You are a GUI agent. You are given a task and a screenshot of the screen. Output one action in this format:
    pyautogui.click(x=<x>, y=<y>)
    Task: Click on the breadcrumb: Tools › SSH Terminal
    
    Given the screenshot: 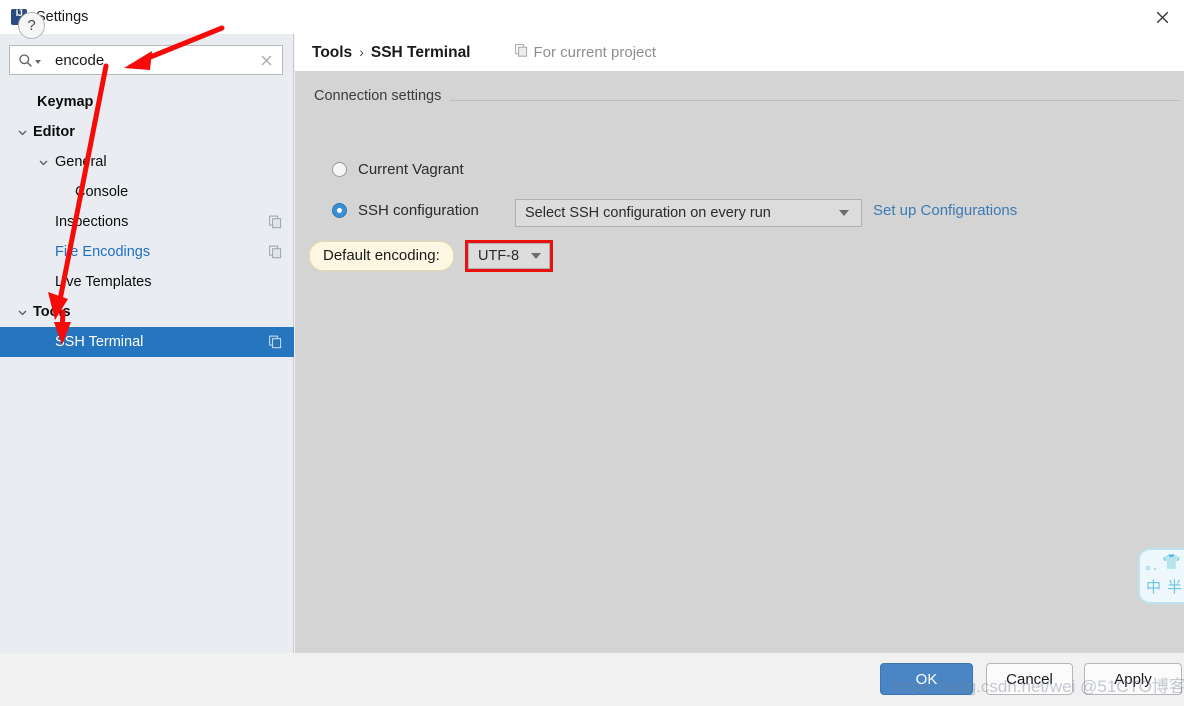 What is the action you would take?
    pyautogui.click(x=391, y=53)
    